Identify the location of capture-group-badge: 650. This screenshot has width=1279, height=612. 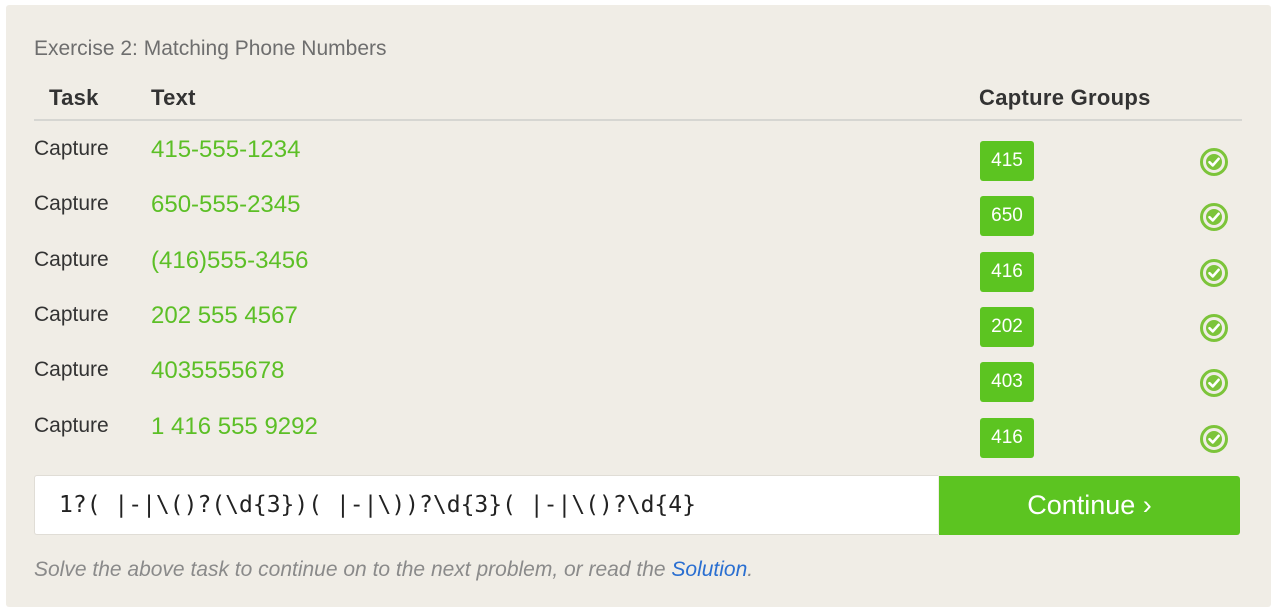
(1007, 216).